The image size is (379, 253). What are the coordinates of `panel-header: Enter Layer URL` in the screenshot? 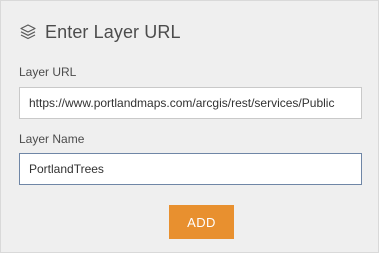 It's located at (100, 32).